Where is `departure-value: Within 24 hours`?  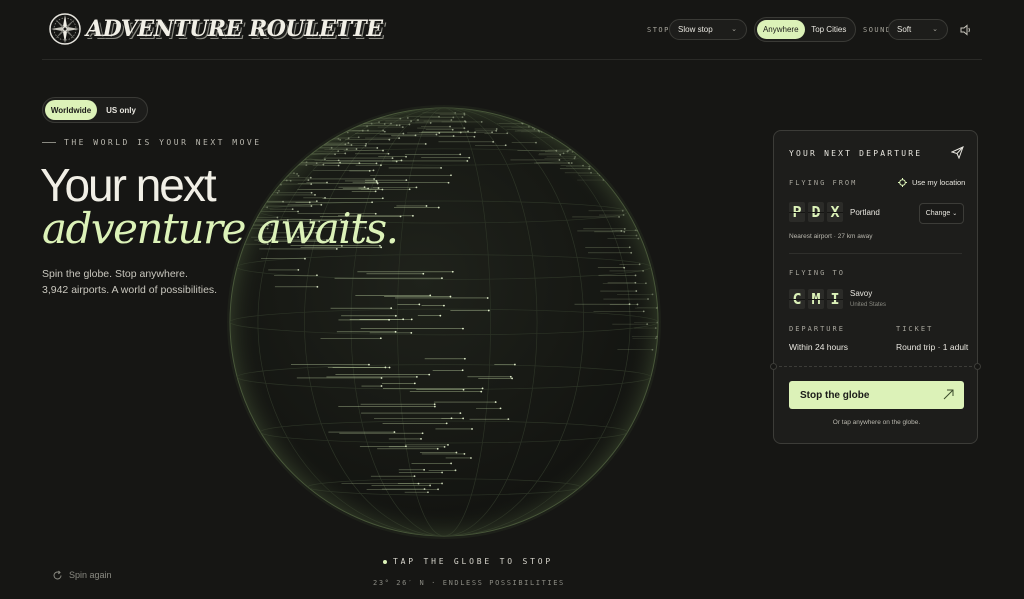
departure-value: Within 24 hours is located at coordinates (819, 347).